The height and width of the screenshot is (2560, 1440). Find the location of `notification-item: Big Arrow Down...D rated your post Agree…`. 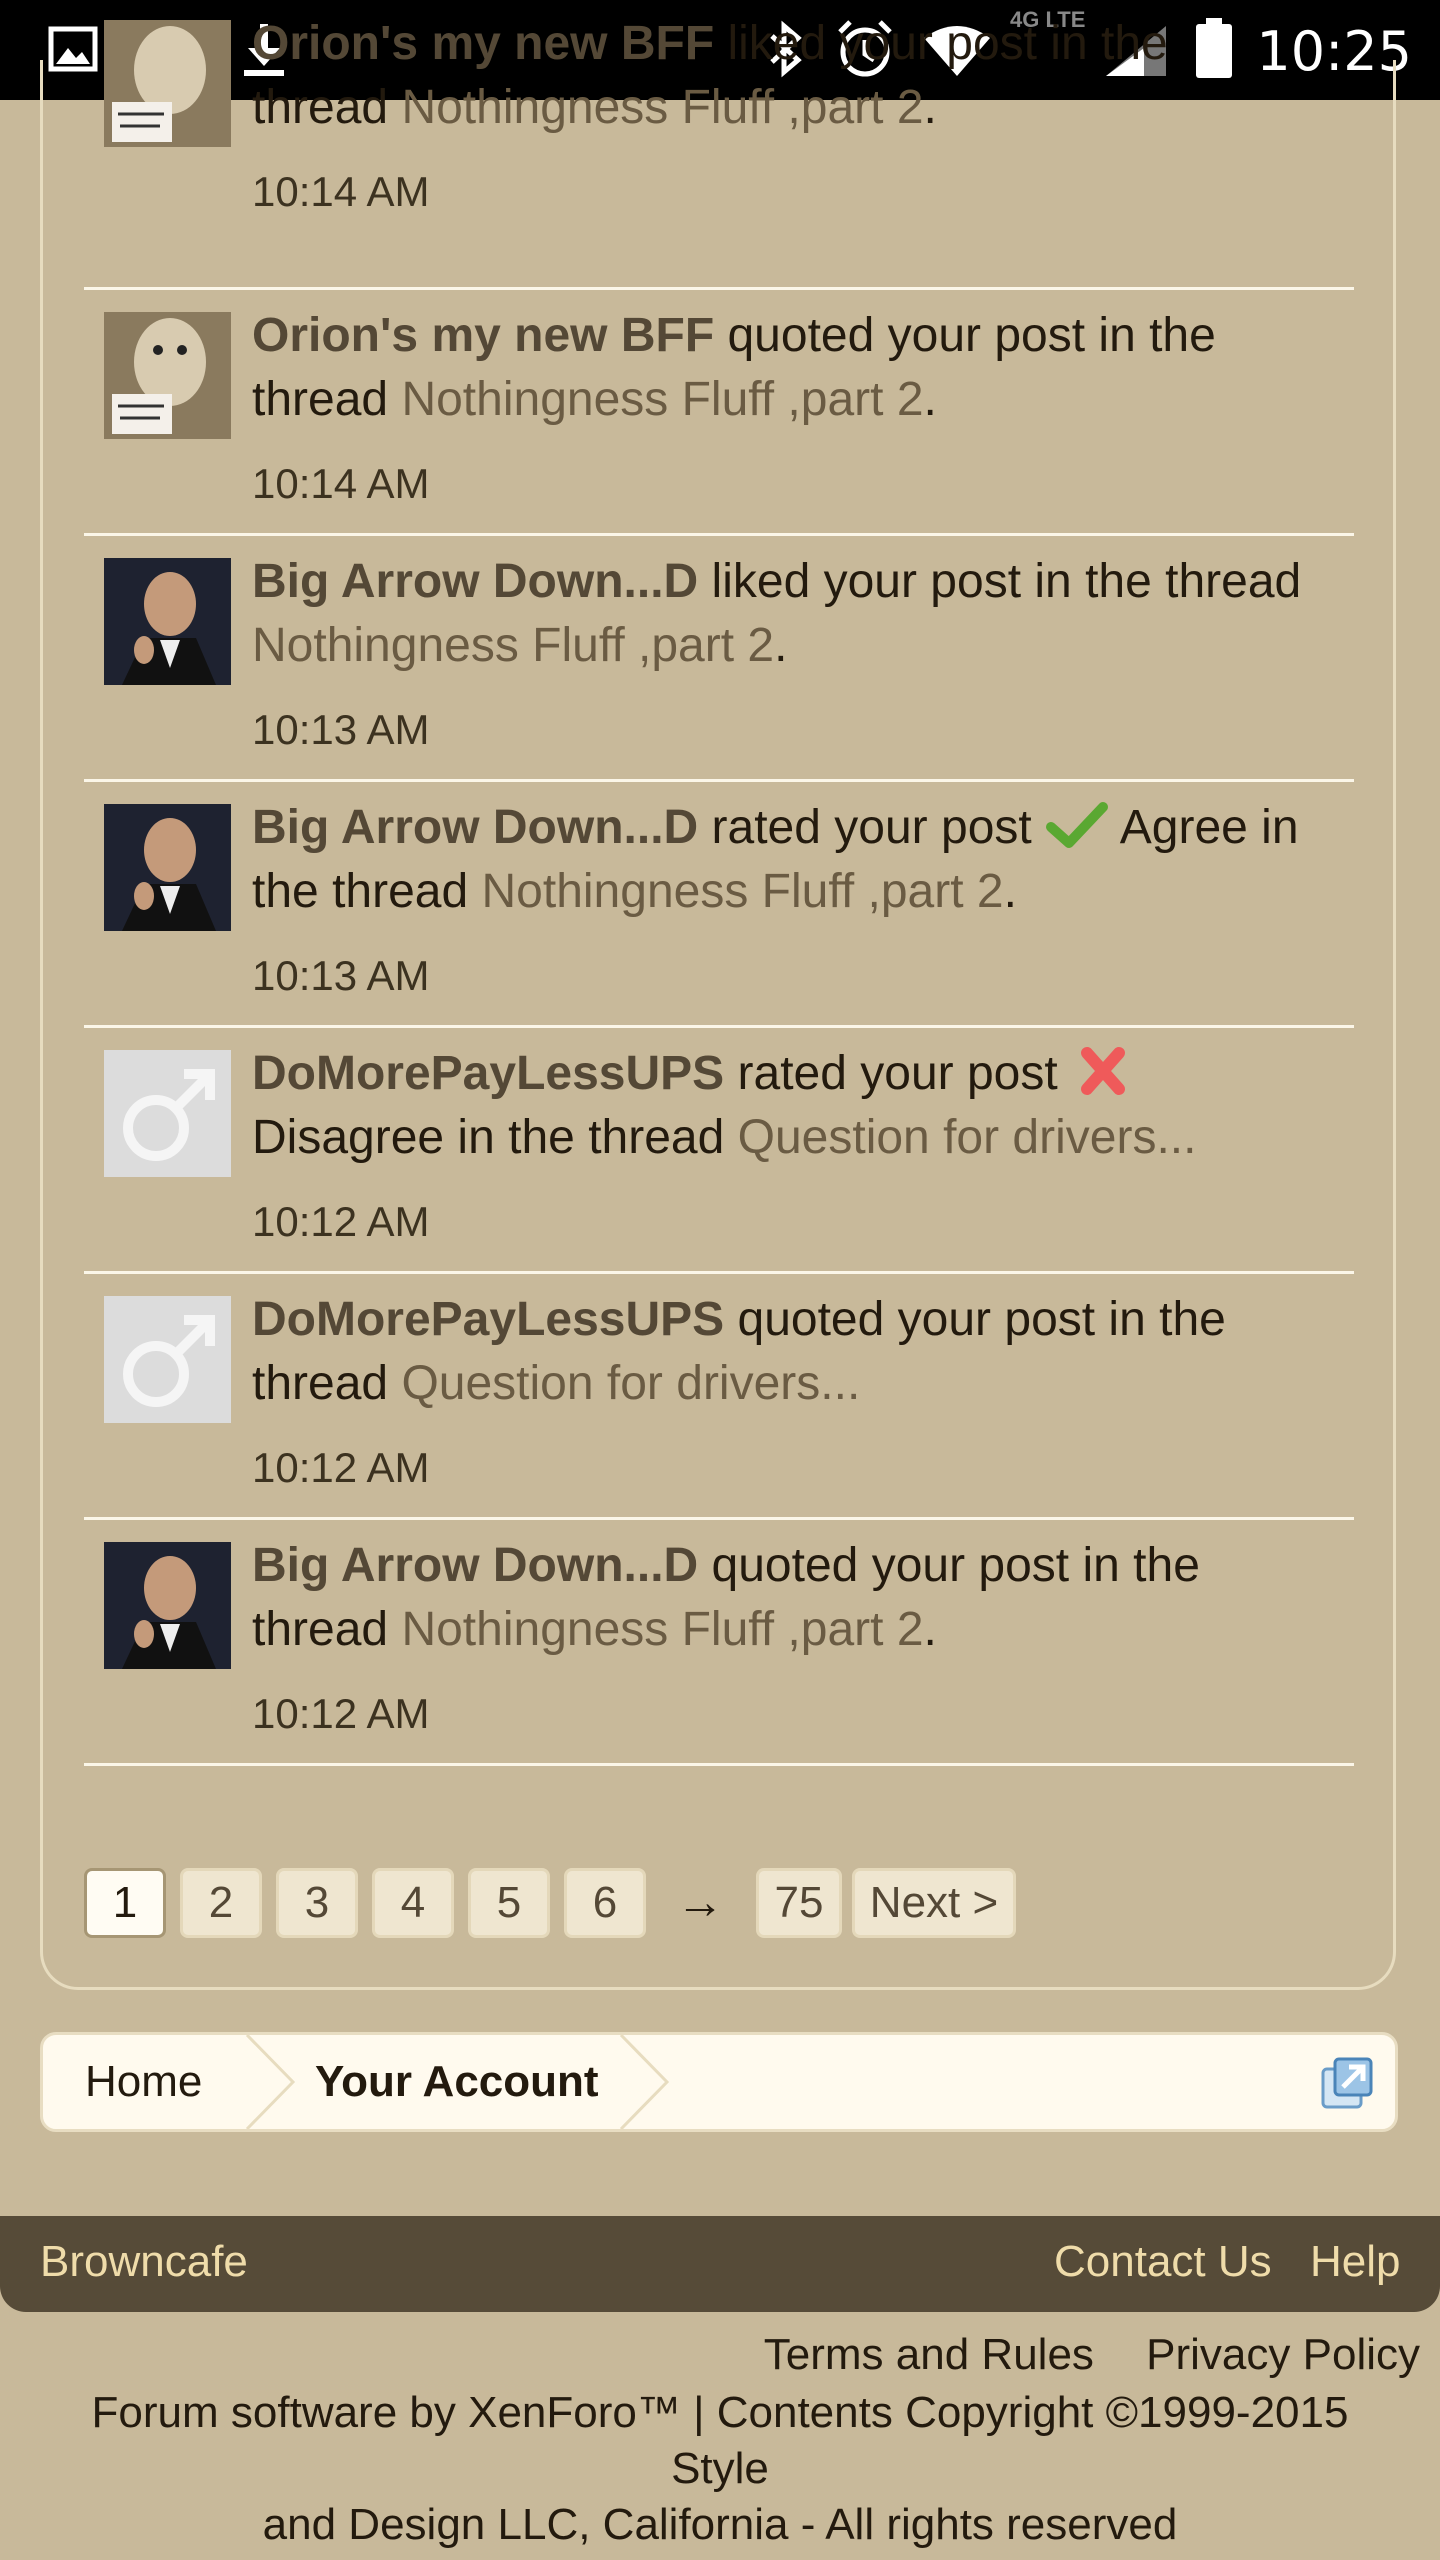

notification-item: Big Arrow Down...D rated your post Agree… is located at coordinates (719, 905).